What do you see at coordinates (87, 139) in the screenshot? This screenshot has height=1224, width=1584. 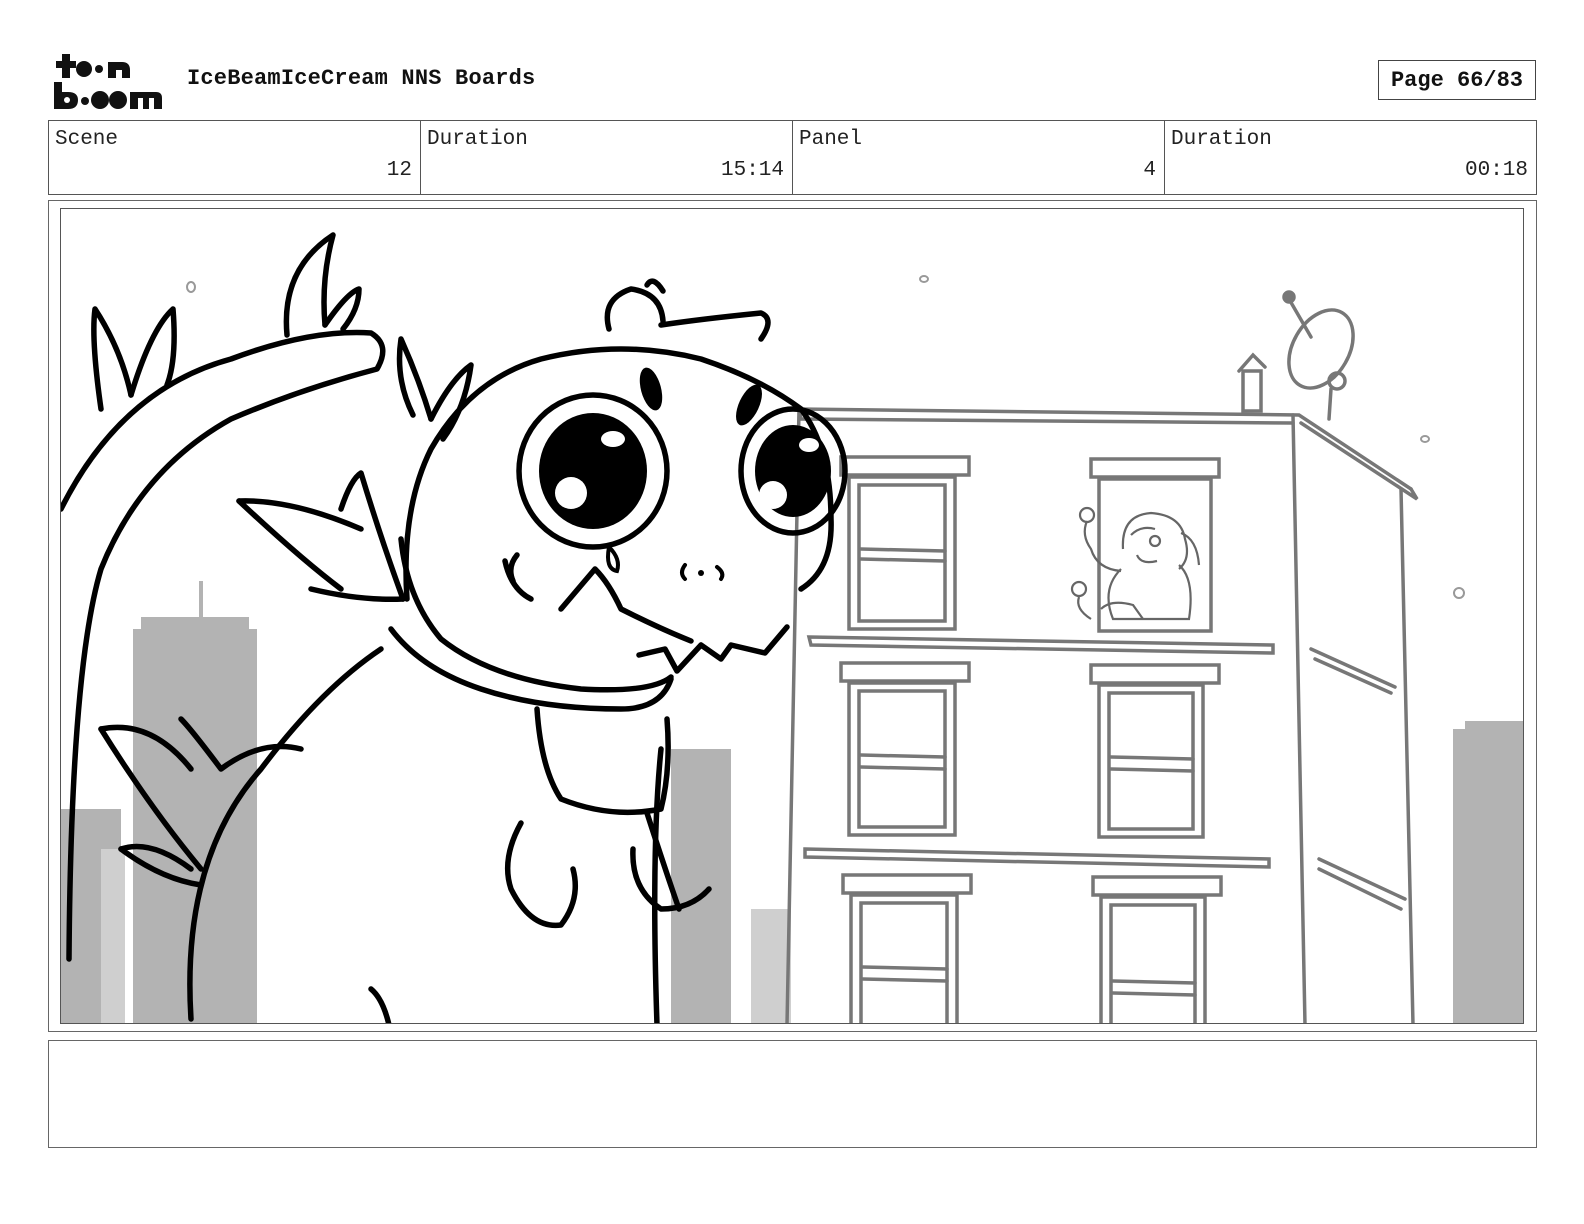 I see `scene-label: Scene` at bounding box center [87, 139].